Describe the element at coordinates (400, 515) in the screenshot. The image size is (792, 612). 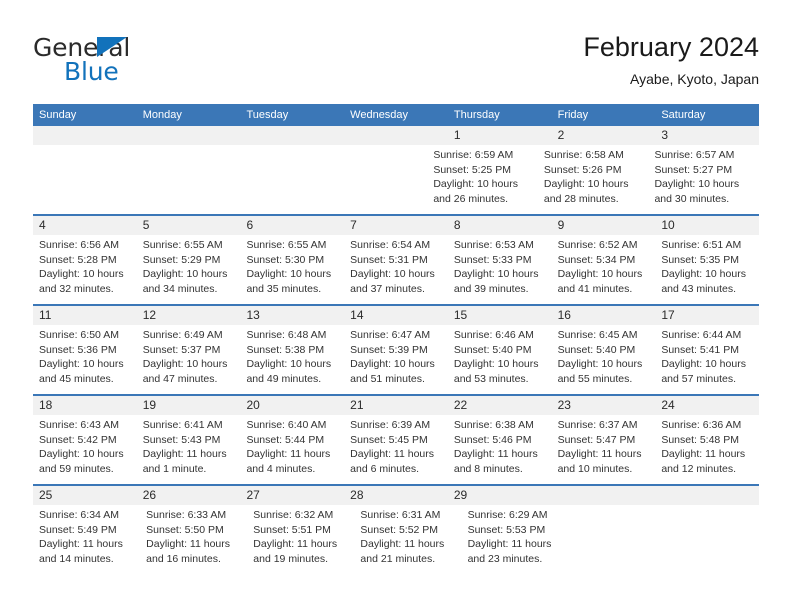
I see `sunrise-text: Sunrise: 6:31 AM` at that location.